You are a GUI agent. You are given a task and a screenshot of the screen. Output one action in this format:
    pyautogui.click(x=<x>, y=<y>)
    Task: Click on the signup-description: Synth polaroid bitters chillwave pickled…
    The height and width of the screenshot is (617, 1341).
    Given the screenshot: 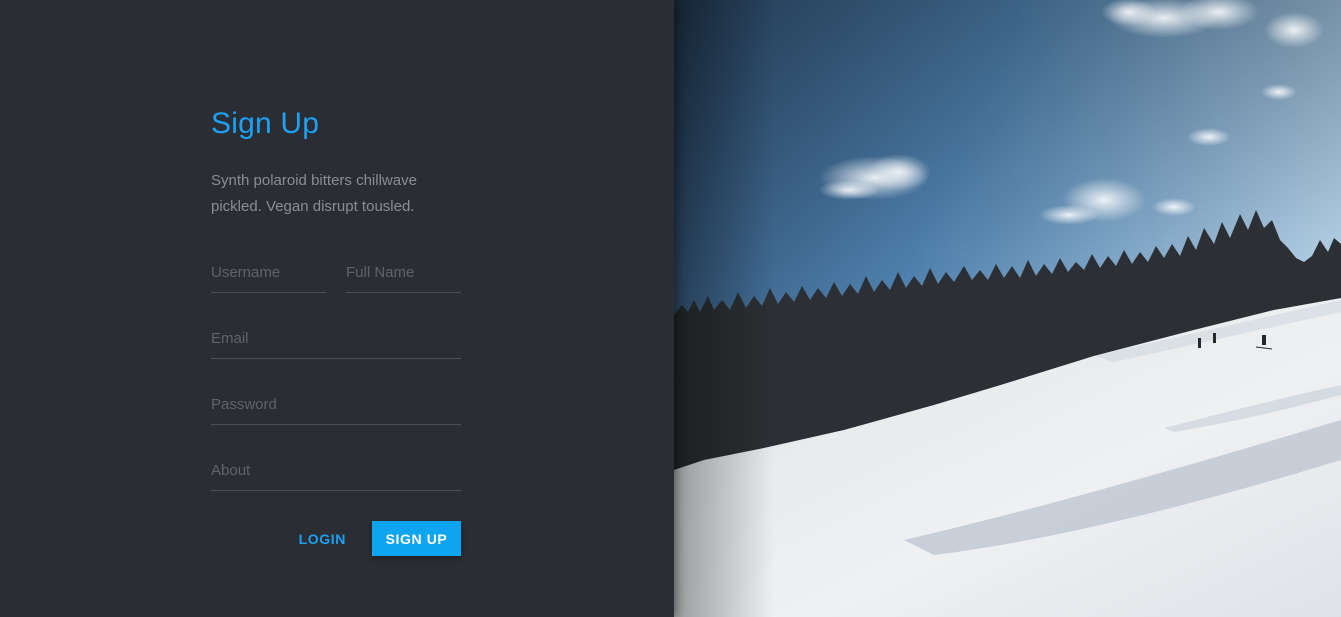 What is the action you would take?
    pyautogui.click(x=314, y=193)
    